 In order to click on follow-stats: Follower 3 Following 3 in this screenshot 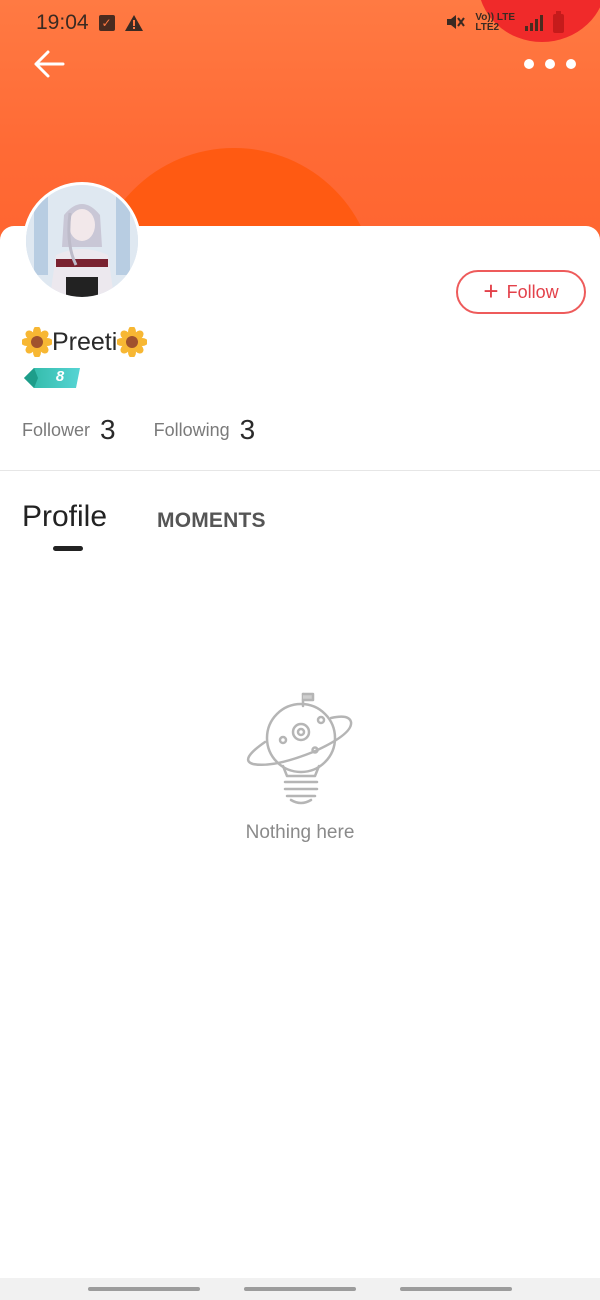, I will do `click(157, 430)`.